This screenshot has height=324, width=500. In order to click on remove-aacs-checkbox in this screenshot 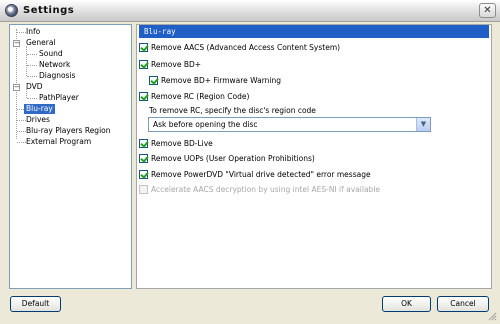, I will do `click(143, 47)`.